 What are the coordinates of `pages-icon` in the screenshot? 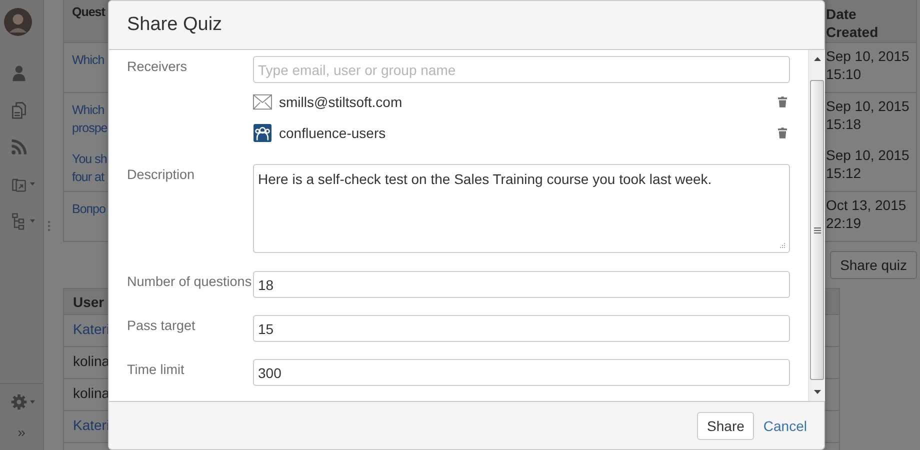 It's located at (19, 109).